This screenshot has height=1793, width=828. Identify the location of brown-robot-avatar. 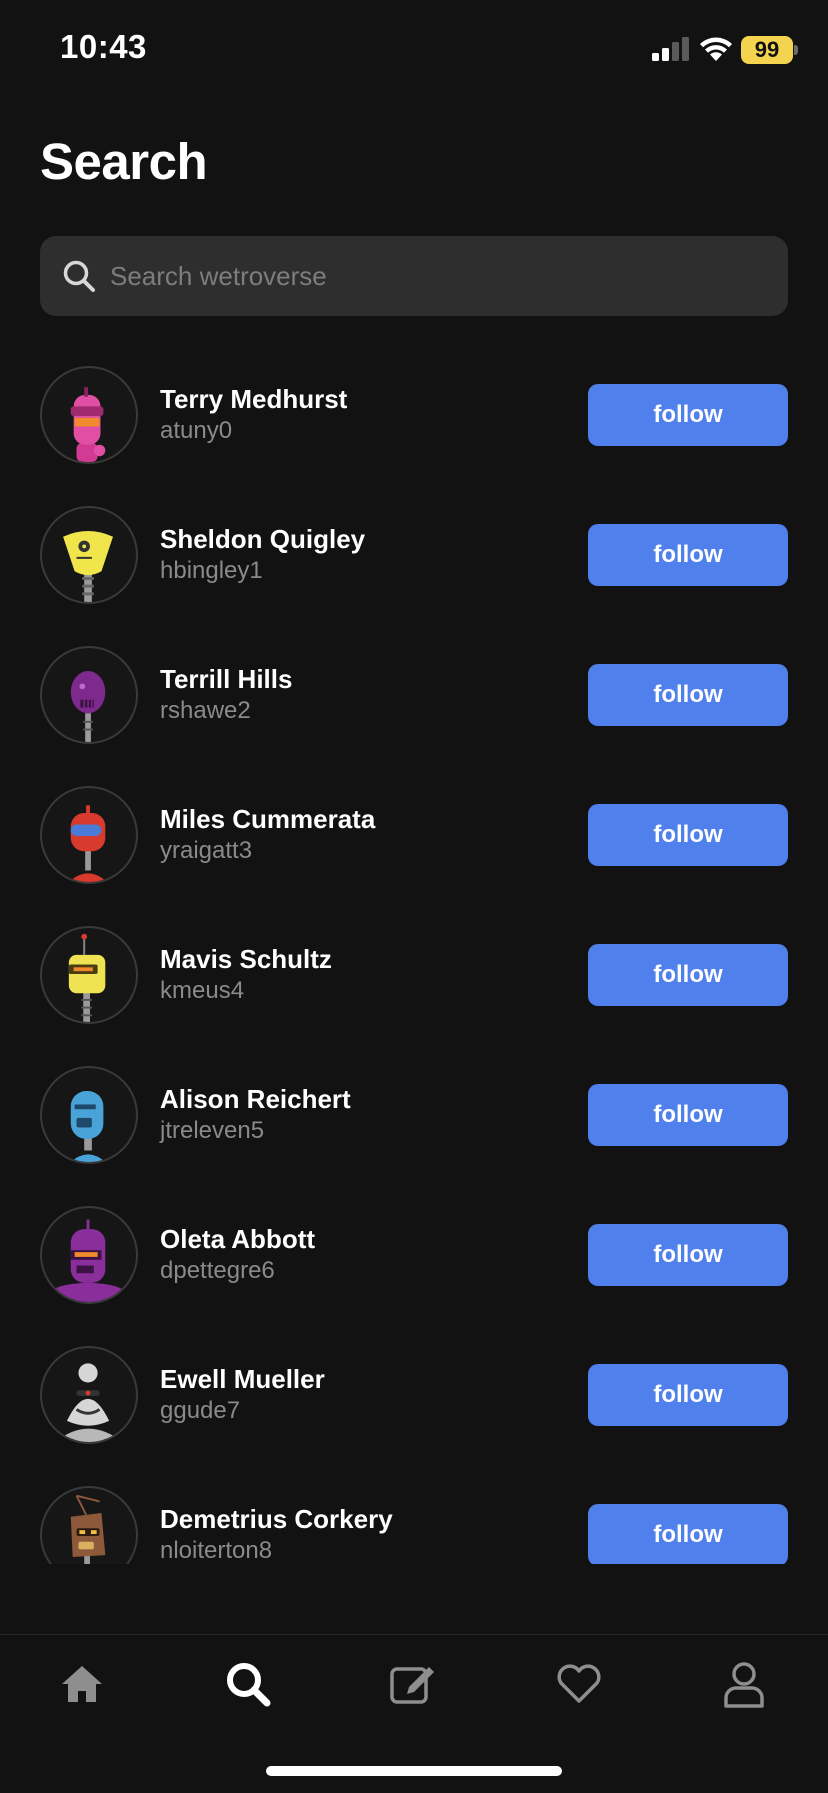
(89, 1525).